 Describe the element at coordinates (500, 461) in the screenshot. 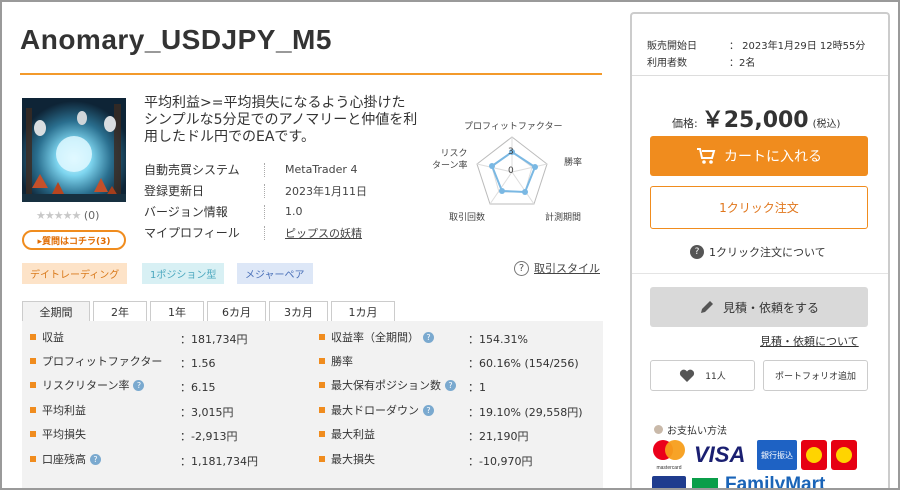

I see `stat-value: ：-10,970円` at that location.